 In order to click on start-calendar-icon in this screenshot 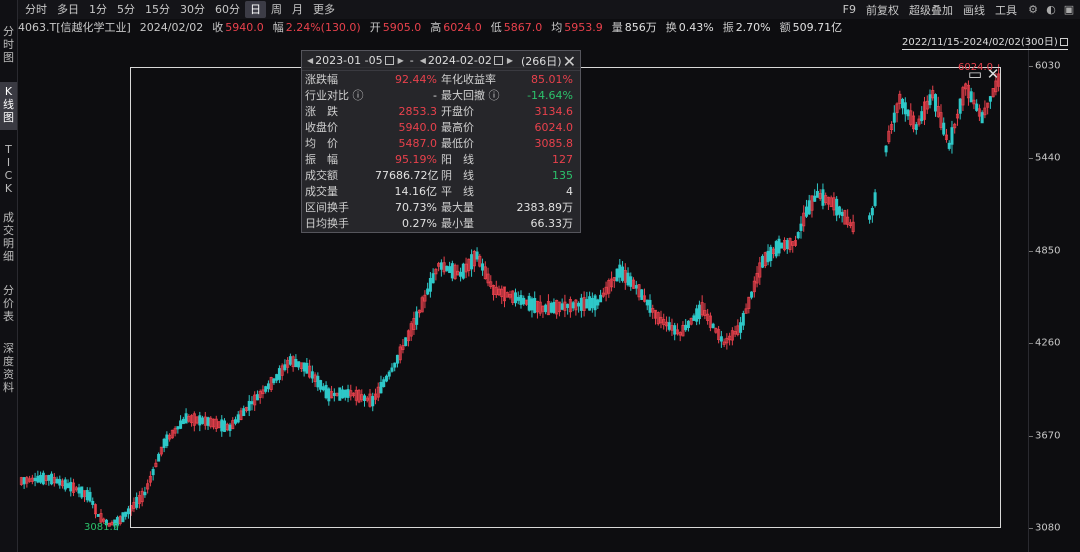, I will do `click(389, 60)`.